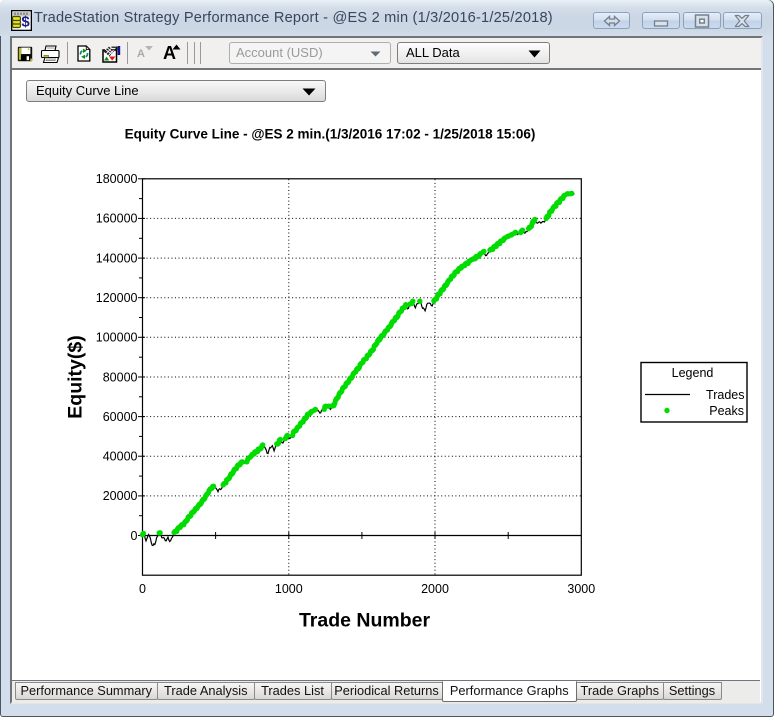 This screenshot has width=774, height=717. What do you see at coordinates (289, 589) in the screenshot?
I see `svg-text: 1000` at bounding box center [289, 589].